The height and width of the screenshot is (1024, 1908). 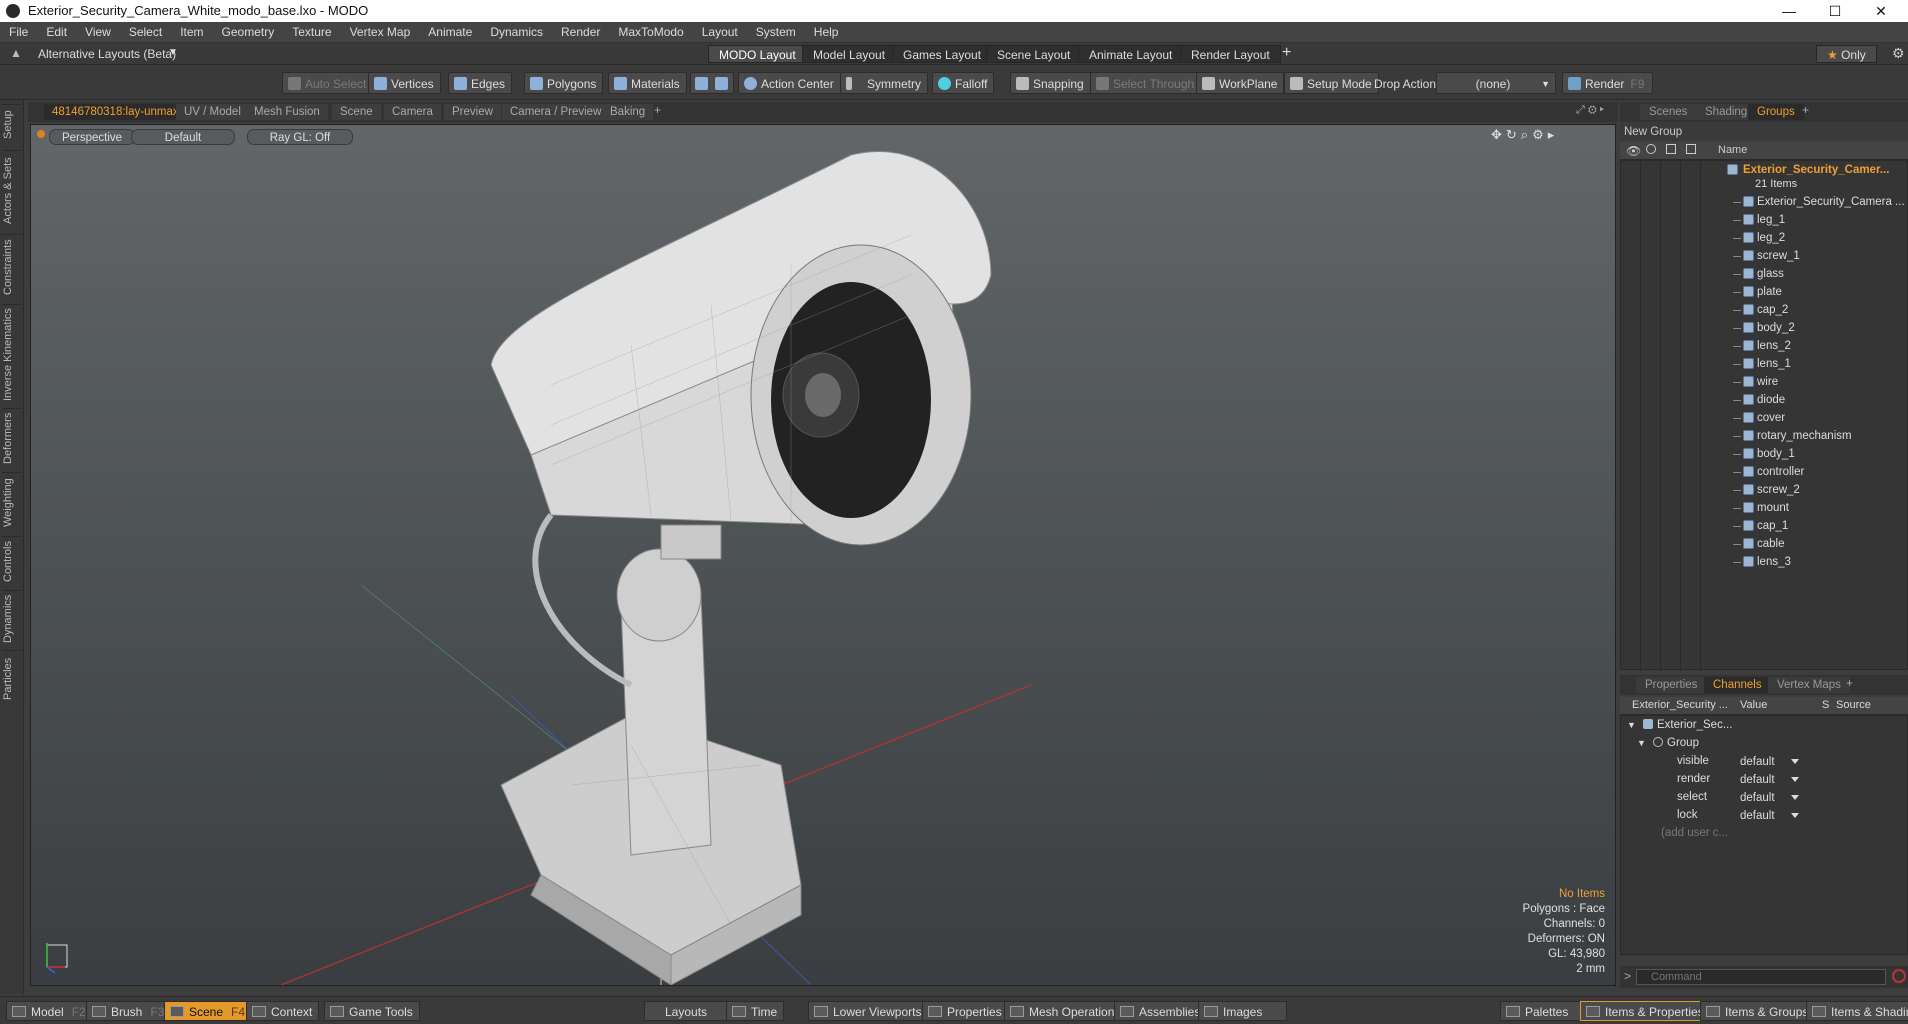 What do you see at coordinates (1671, 685) in the screenshot?
I see `tab-properties: Properties` at bounding box center [1671, 685].